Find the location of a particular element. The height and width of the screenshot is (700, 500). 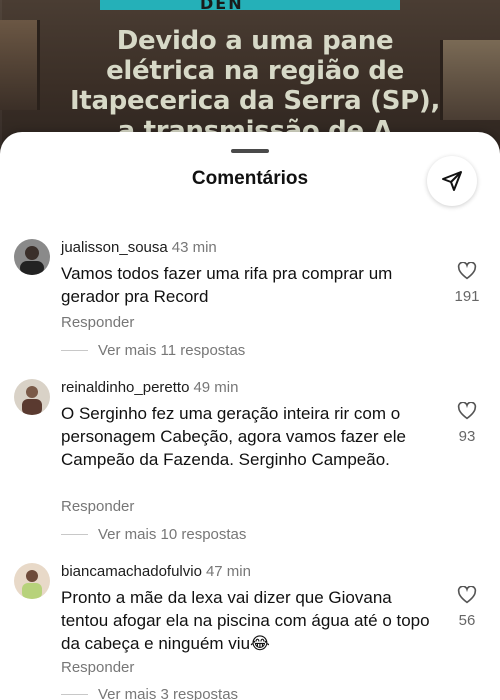

view-replies-label: Ver mais 11 respostas is located at coordinates (172, 350).